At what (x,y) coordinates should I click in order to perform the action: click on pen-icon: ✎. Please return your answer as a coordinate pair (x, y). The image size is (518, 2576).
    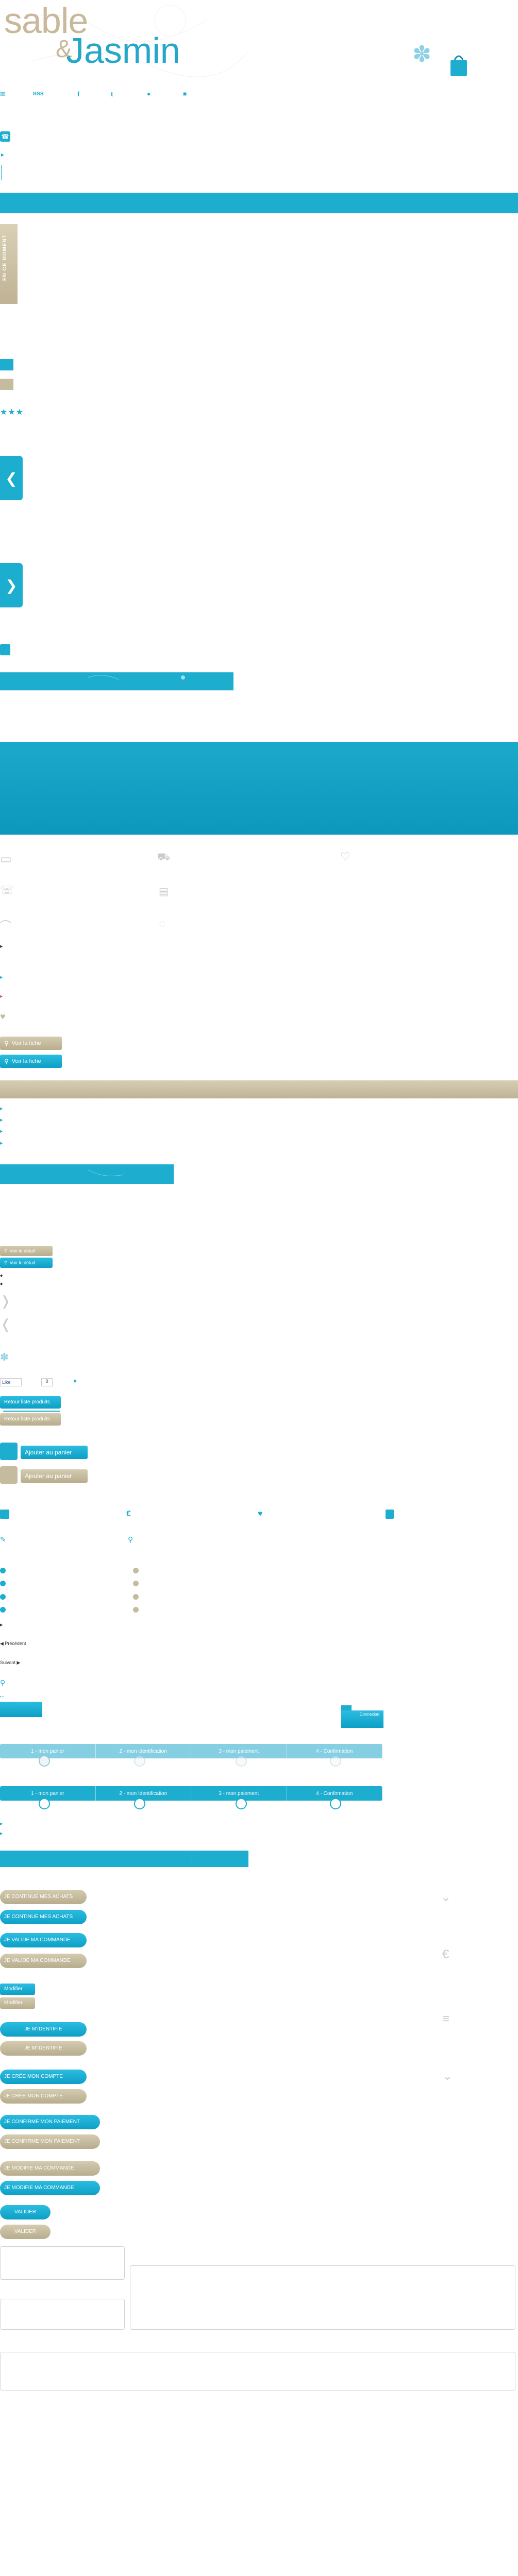
    Looking at the image, I should click on (3, 1539).